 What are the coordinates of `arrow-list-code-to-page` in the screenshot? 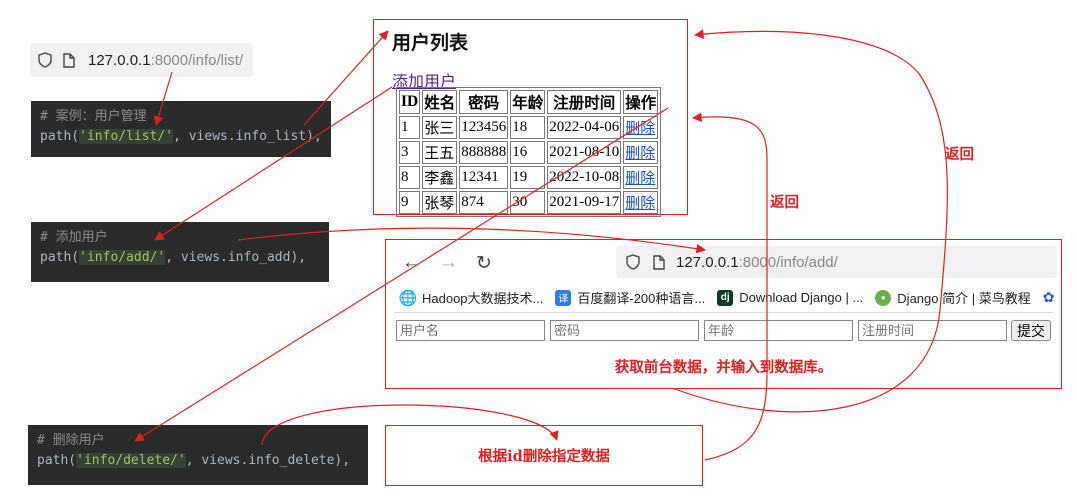 It's located at (346, 78).